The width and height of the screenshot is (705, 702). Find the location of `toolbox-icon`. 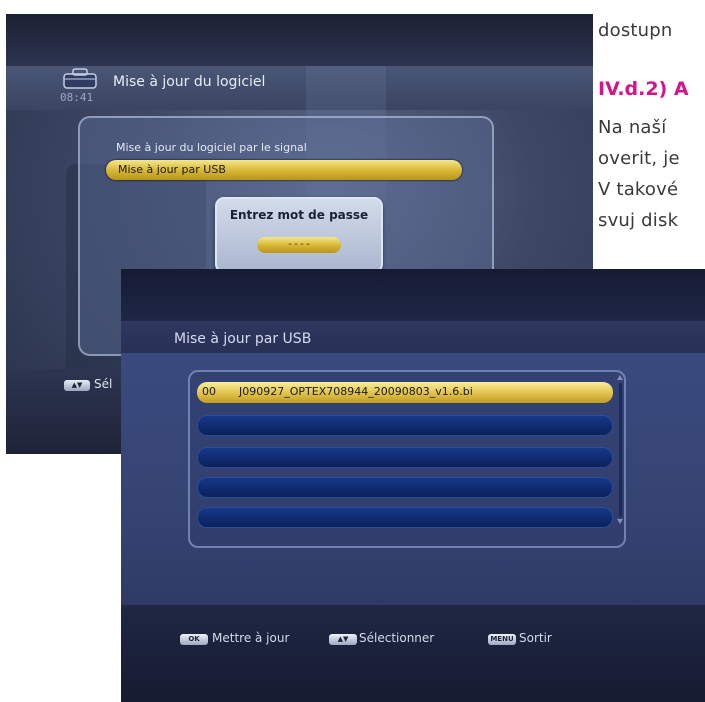

toolbox-icon is located at coordinates (80, 78).